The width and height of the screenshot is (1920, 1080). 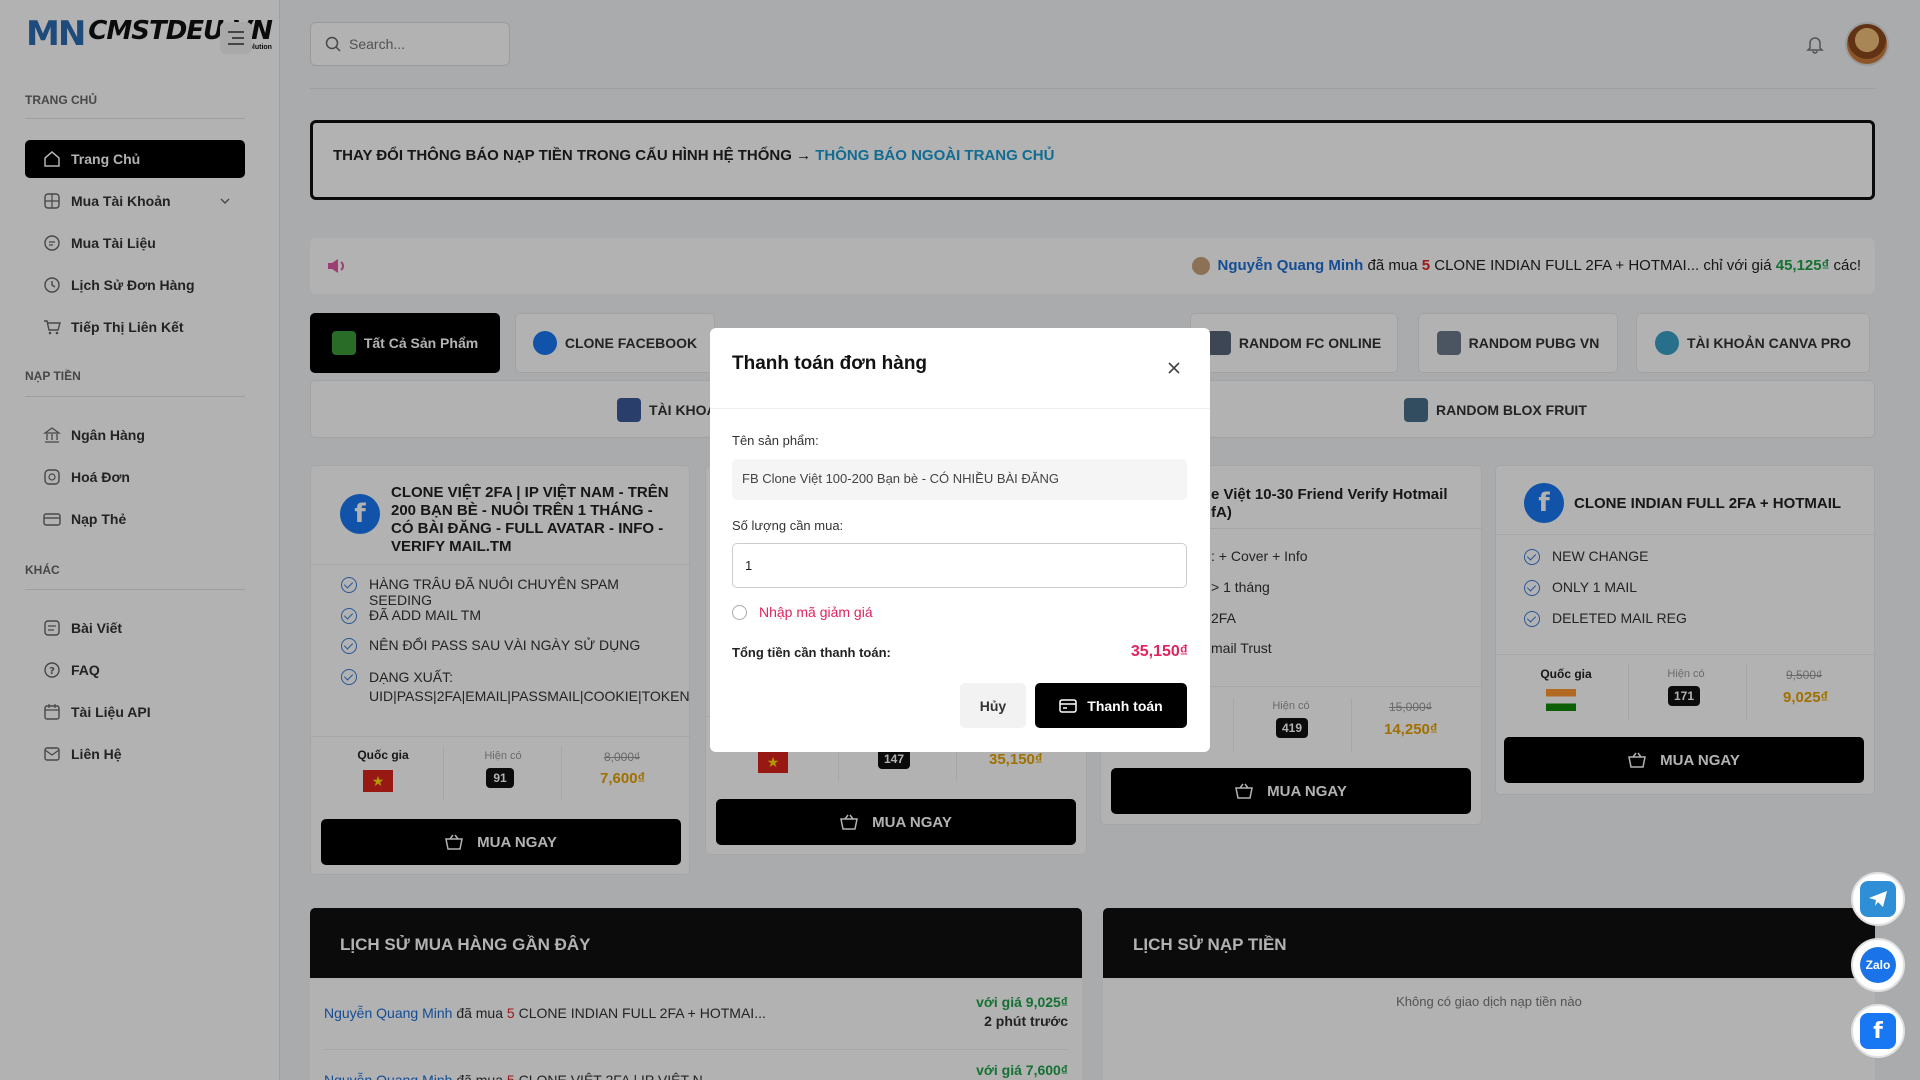 What do you see at coordinates (993, 705) in the screenshot?
I see `cancel-button: Hủy` at bounding box center [993, 705].